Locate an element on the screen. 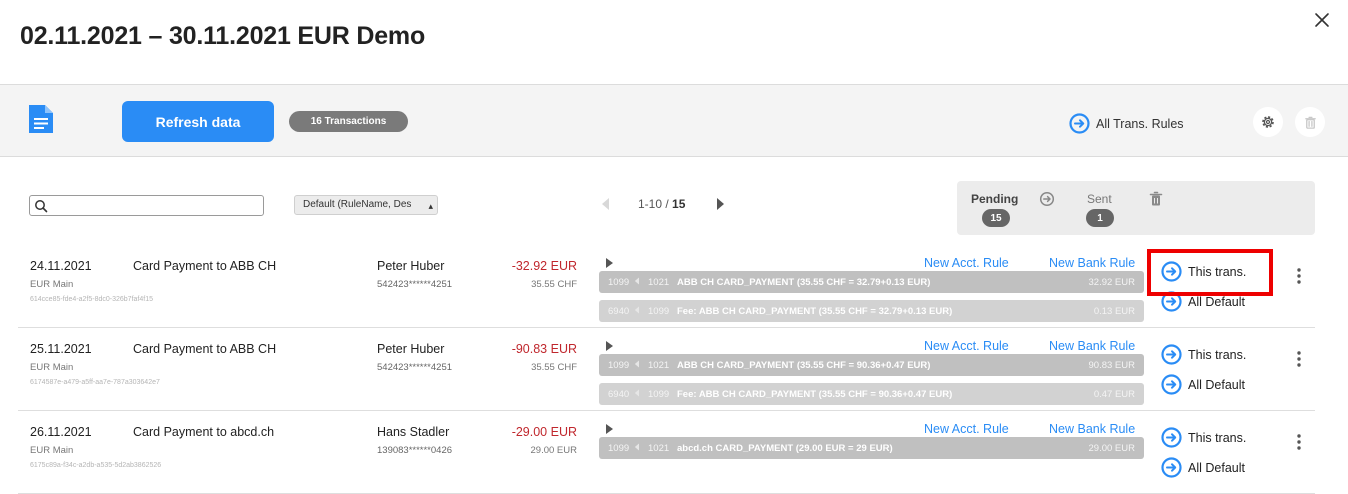 The width and height of the screenshot is (1348, 494). close-icon is located at coordinates (1322, 20).